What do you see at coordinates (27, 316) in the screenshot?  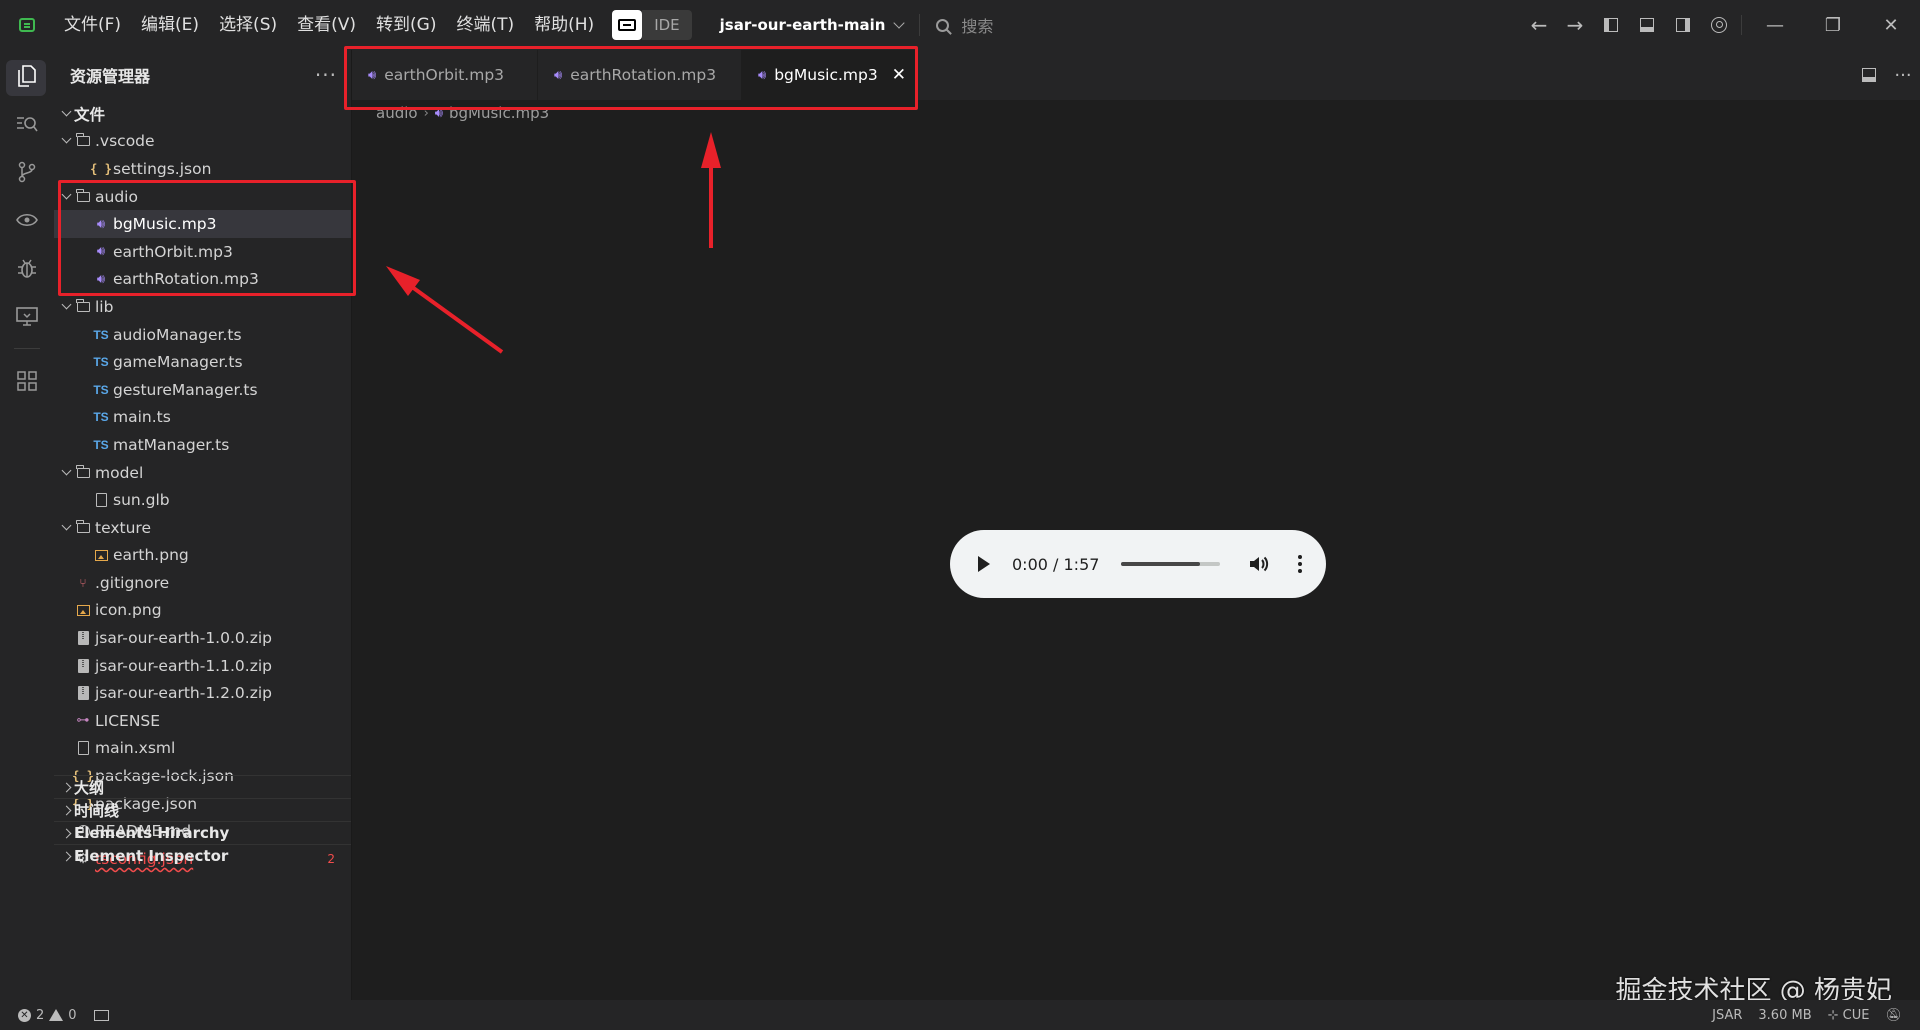 I see `remote-display-icon` at bounding box center [27, 316].